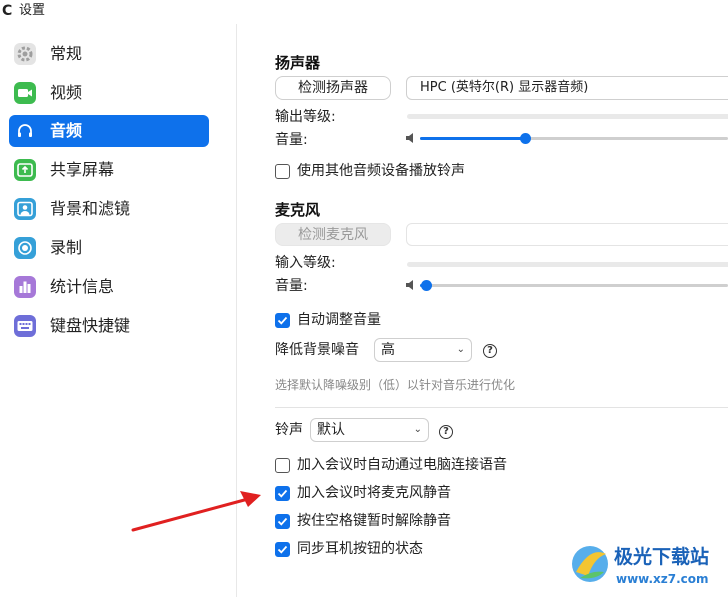 This screenshot has height=597, width=728. What do you see at coordinates (282, 521) in the screenshot?
I see `space-to-unmute-checkbox` at bounding box center [282, 521].